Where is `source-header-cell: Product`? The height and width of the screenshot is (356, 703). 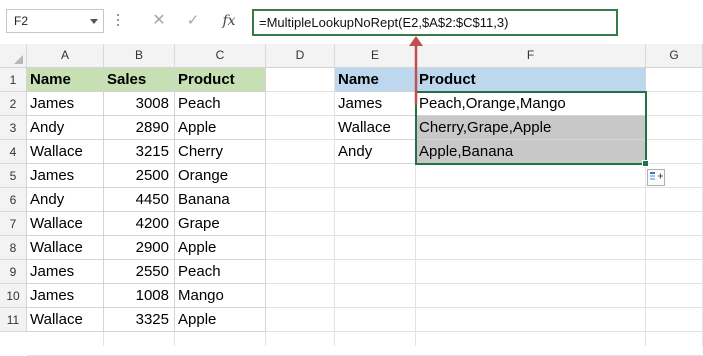
source-header-cell: Product is located at coordinates (220, 80).